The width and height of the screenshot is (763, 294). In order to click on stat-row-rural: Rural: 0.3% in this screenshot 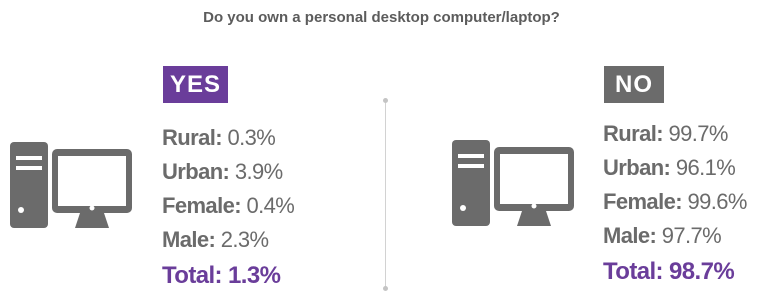, I will do `click(228, 138)`.